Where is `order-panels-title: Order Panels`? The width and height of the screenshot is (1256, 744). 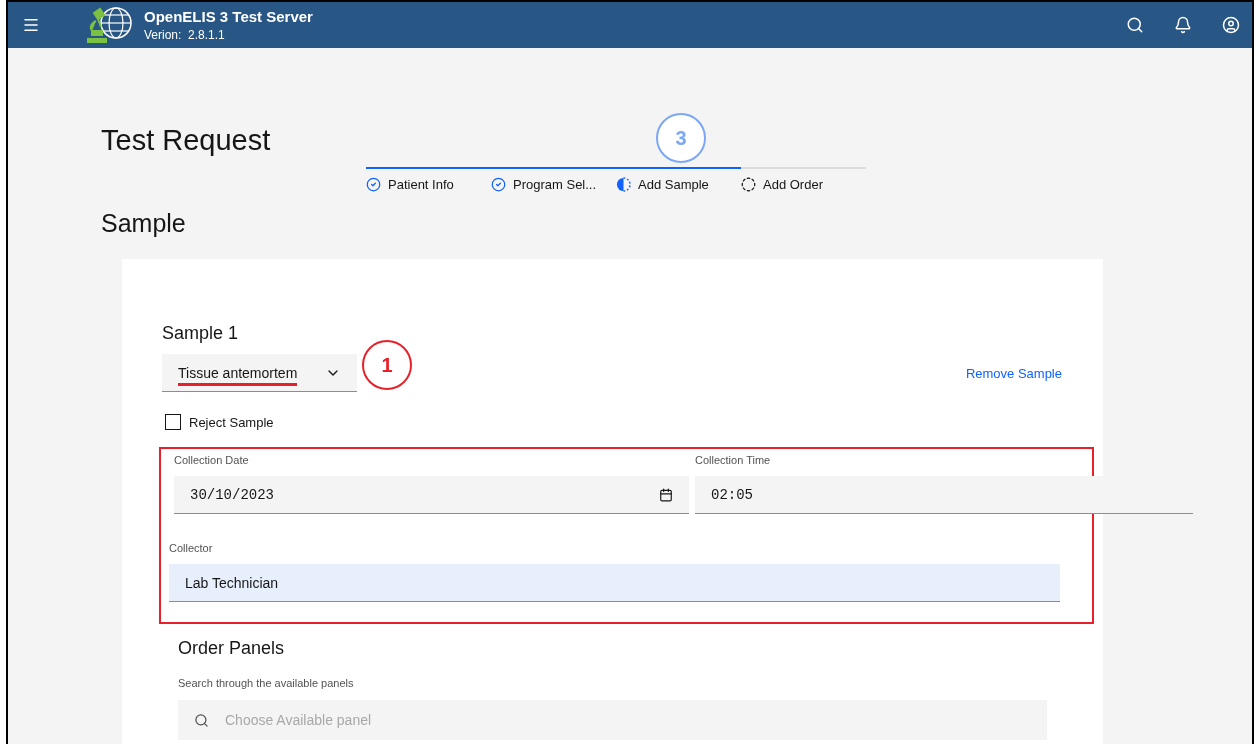
order-panels-title: Order Panels is located at coordinates (232, 648).